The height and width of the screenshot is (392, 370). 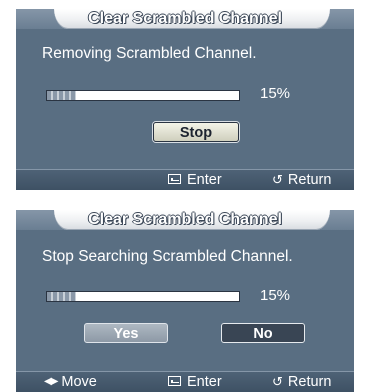 I want to click on footer-move-label: Move, so click(x=79, y=382).